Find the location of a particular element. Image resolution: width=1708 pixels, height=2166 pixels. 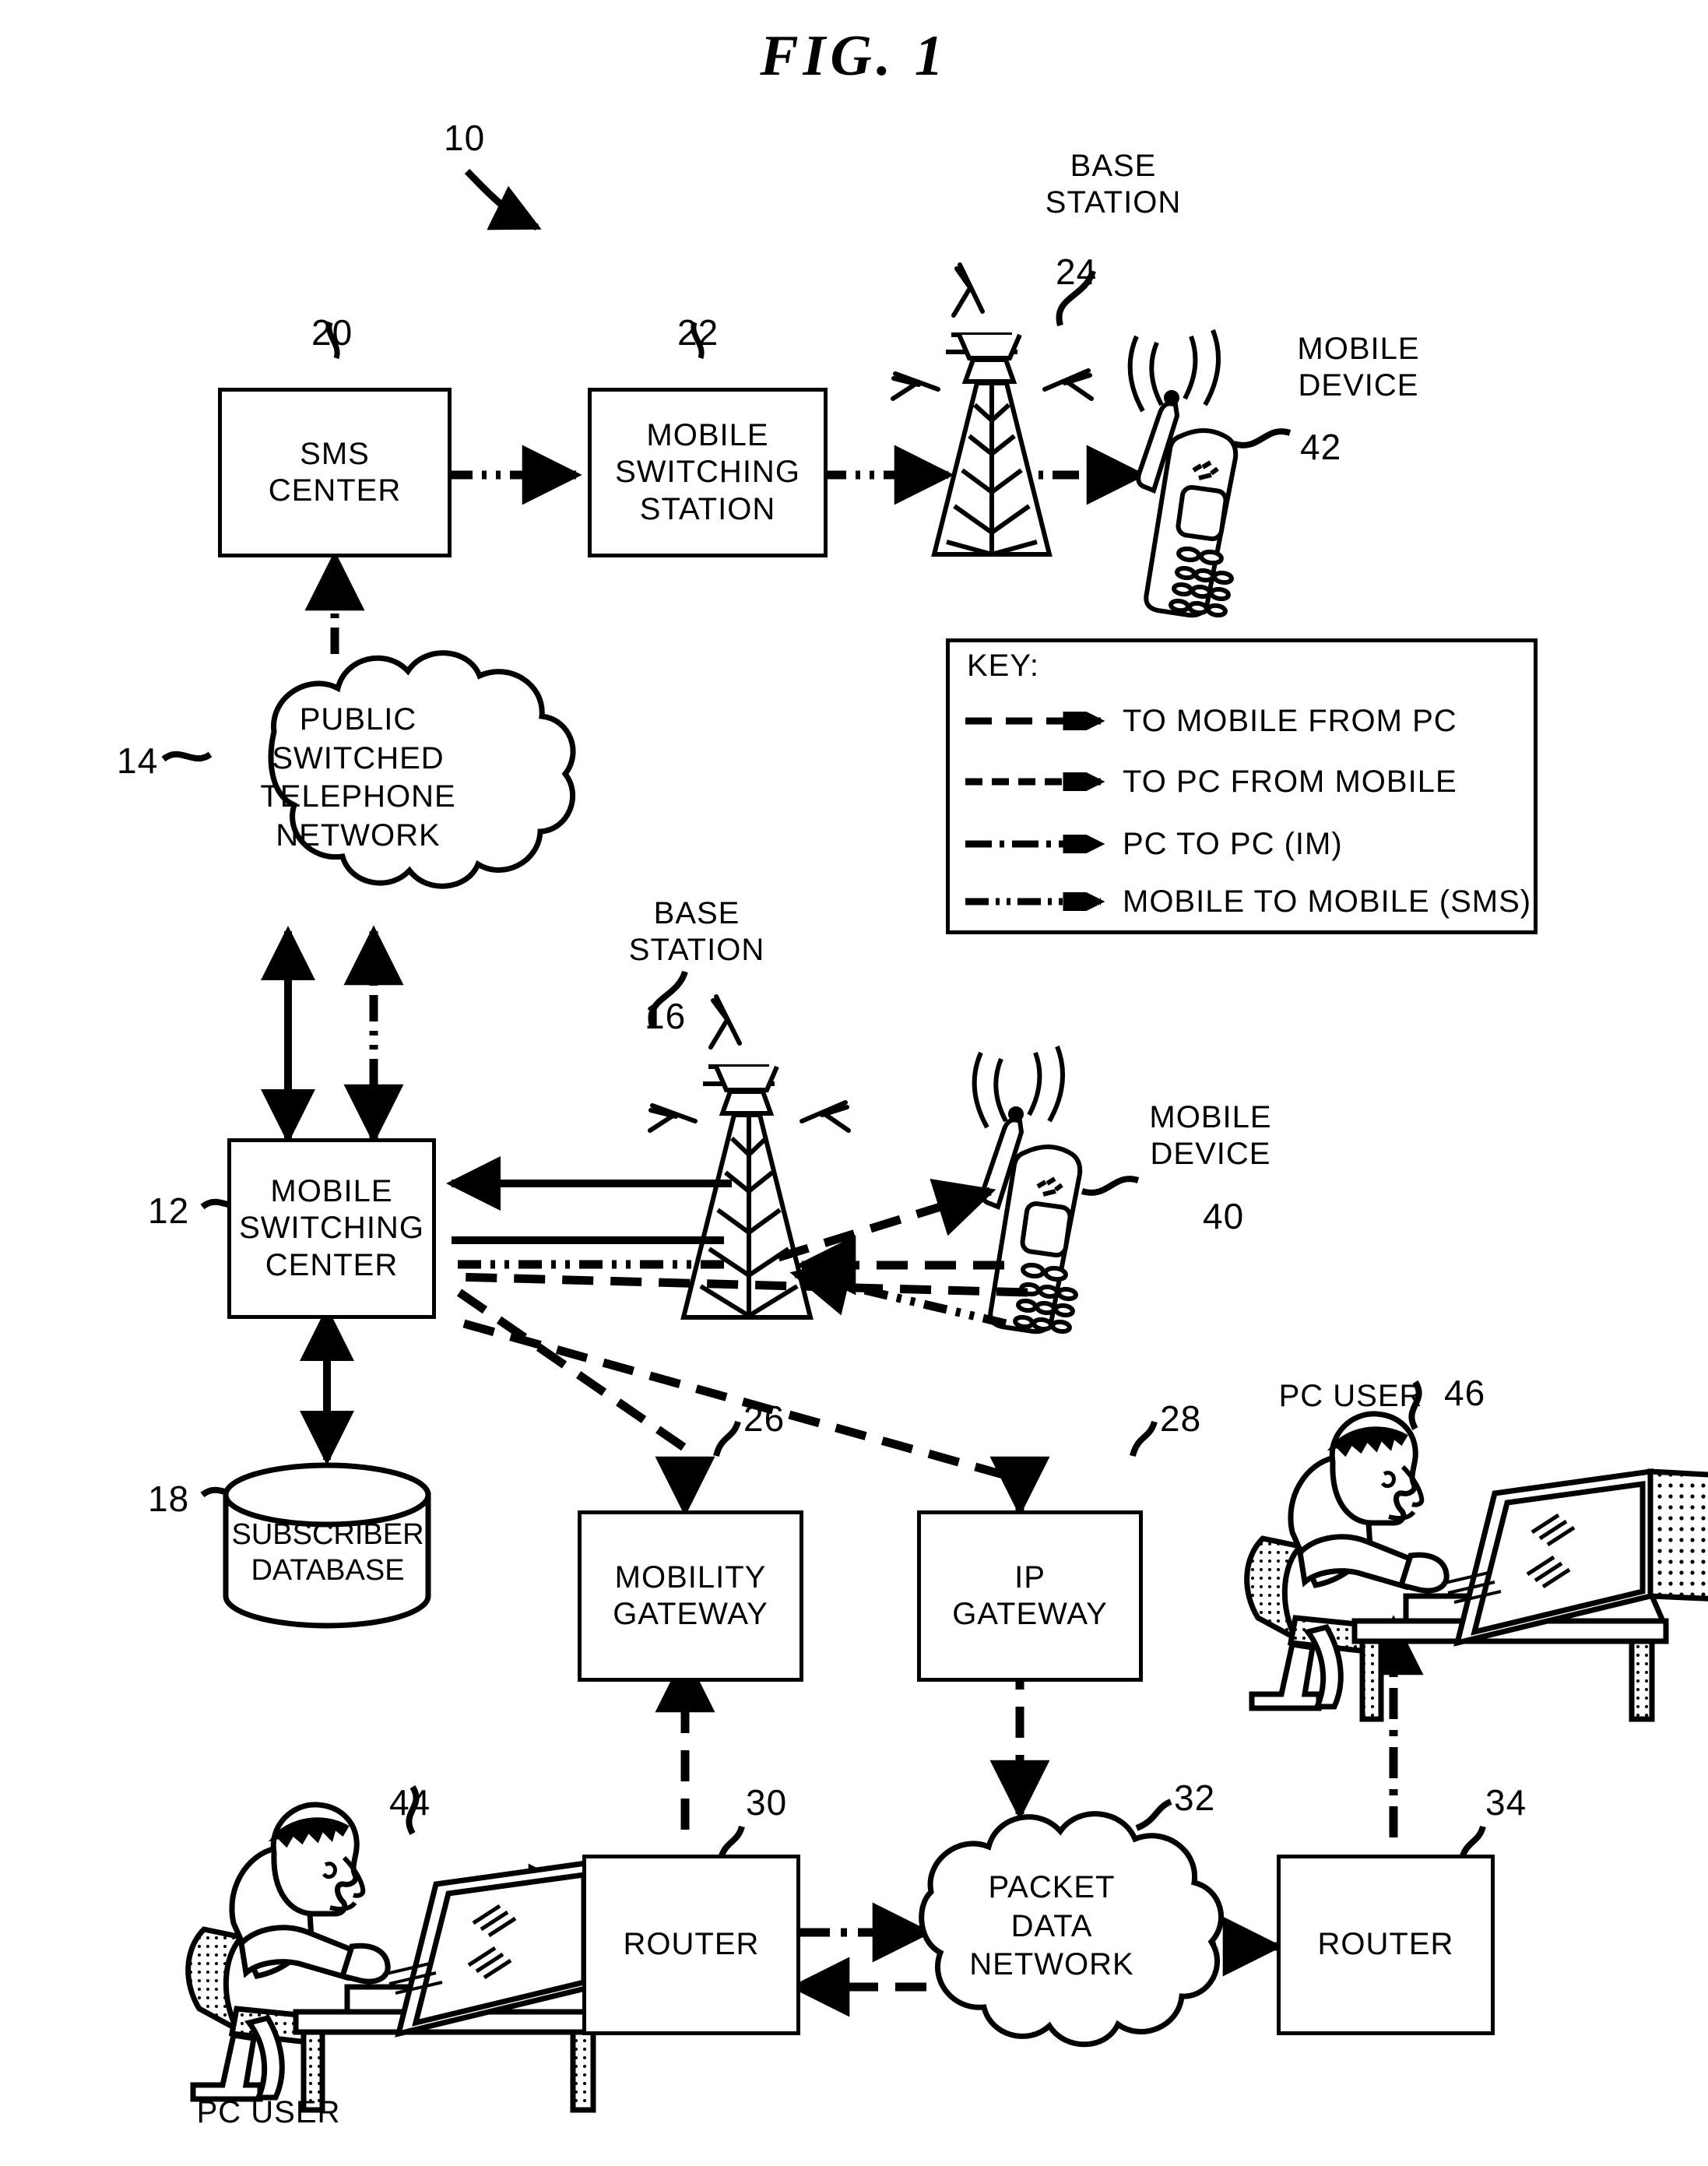

ref-24: 24 is located at coordinates (1077, 271).